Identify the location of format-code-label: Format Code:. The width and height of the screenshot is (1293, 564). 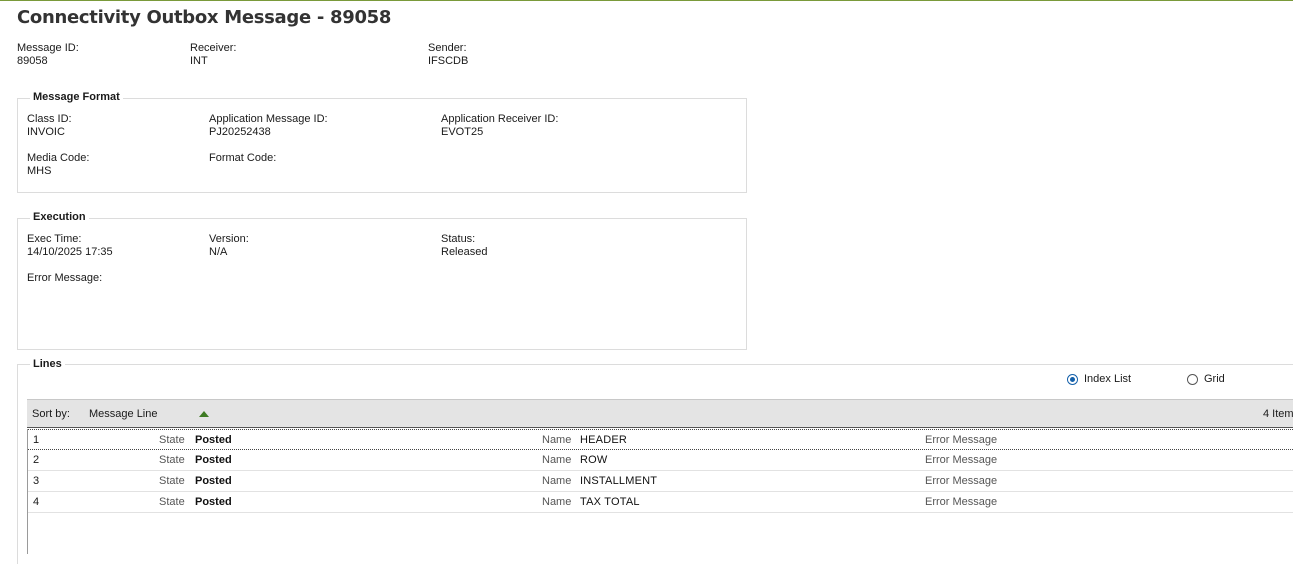
(243, 158).